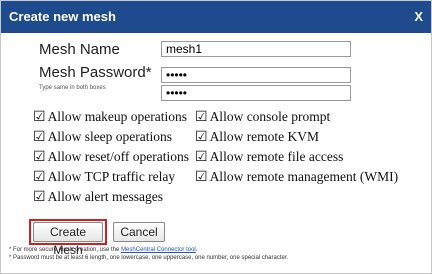 The height and width of the screenshot is (274, 432). Describe the element at coordinates (158, 250) in the screenshot. I see `connector-tool-link: MeshCentral Connector tool` at that location.